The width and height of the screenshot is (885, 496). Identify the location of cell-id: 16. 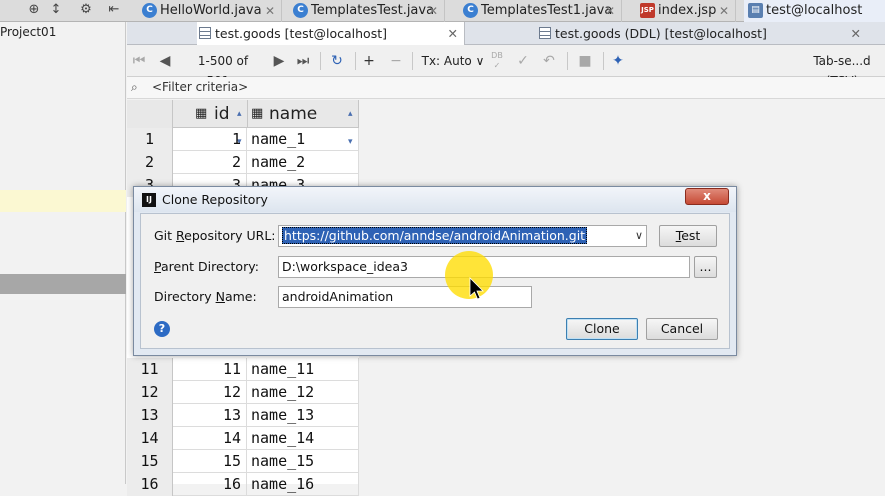
(210, 484).